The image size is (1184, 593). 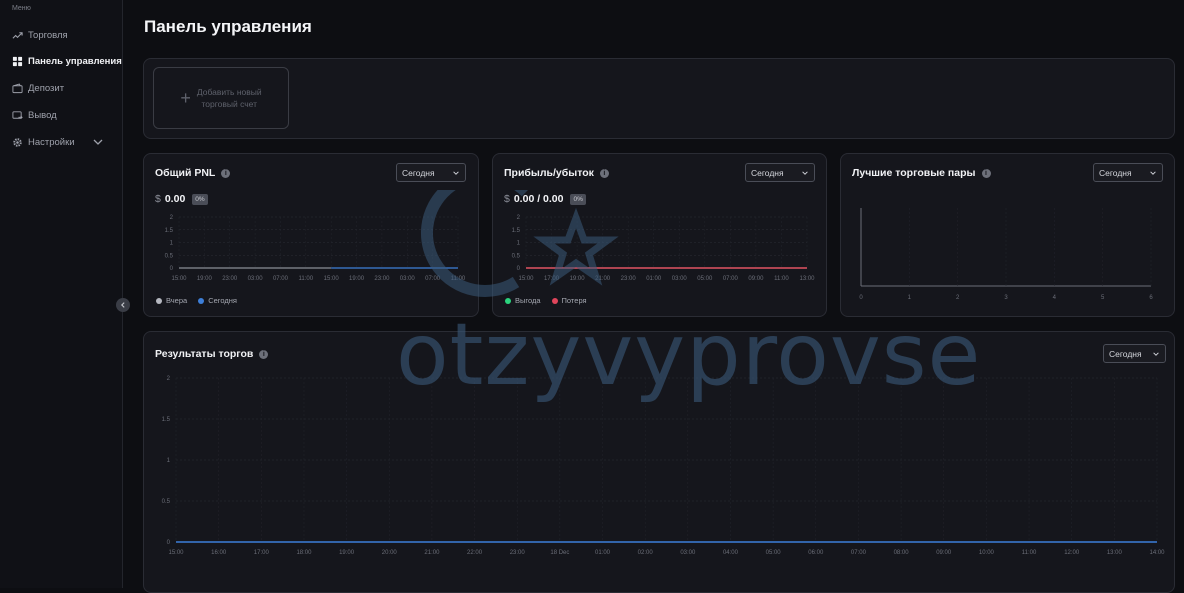 What do you see at coordinates (431, 172) in the screenshot?
I see `pnl-period-select: Сегодня` at bounding box center [431, 172].